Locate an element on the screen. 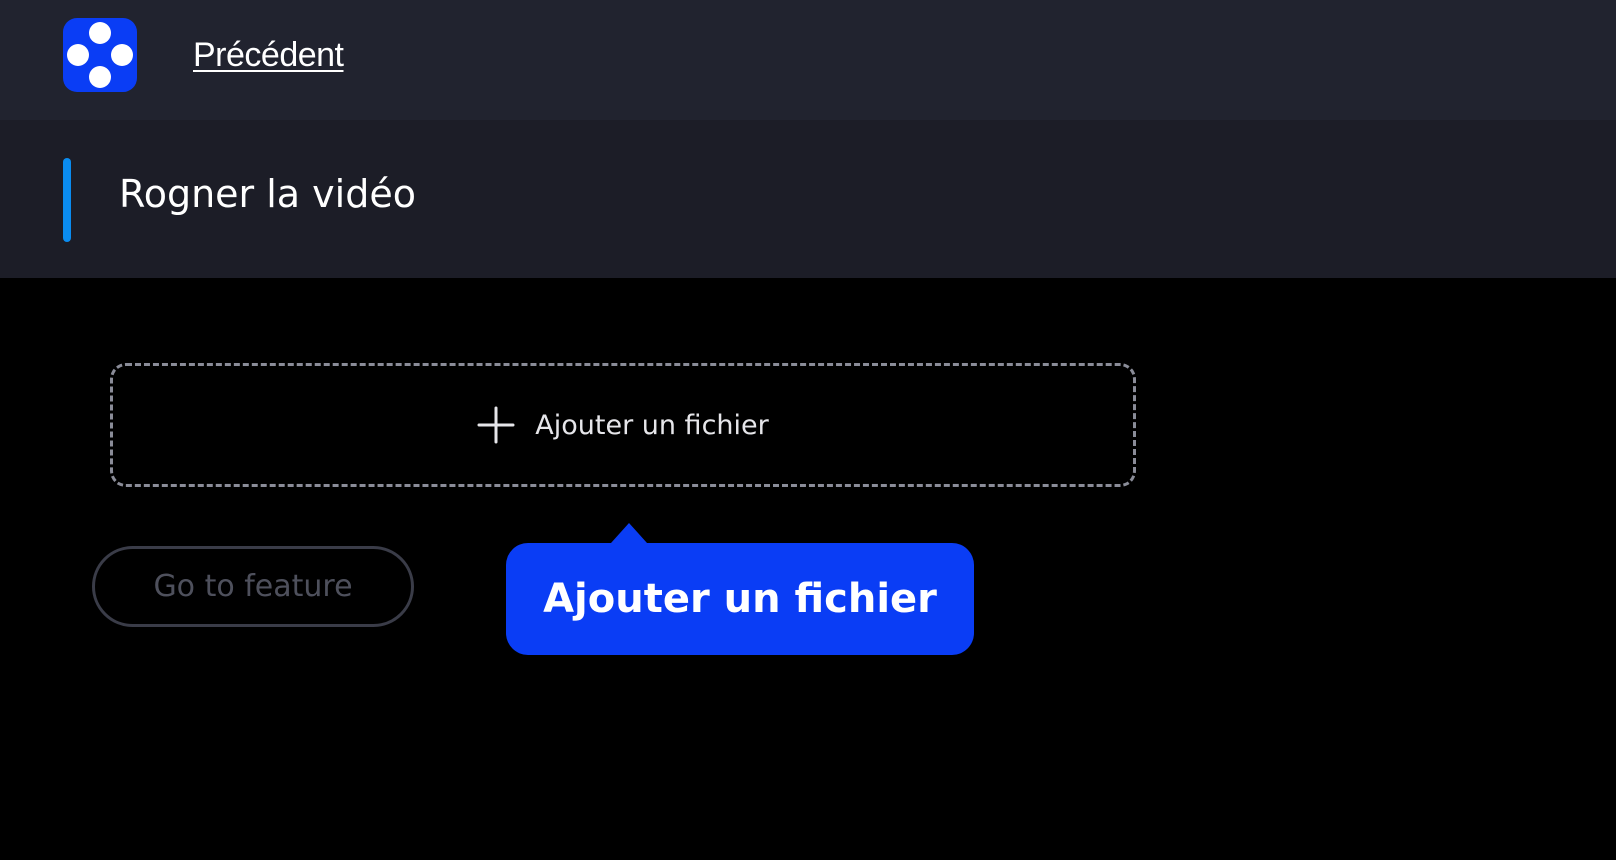 The image size is (1616, 860). go-to-feature-button: Go to feature is located at coordinates (253, 586).